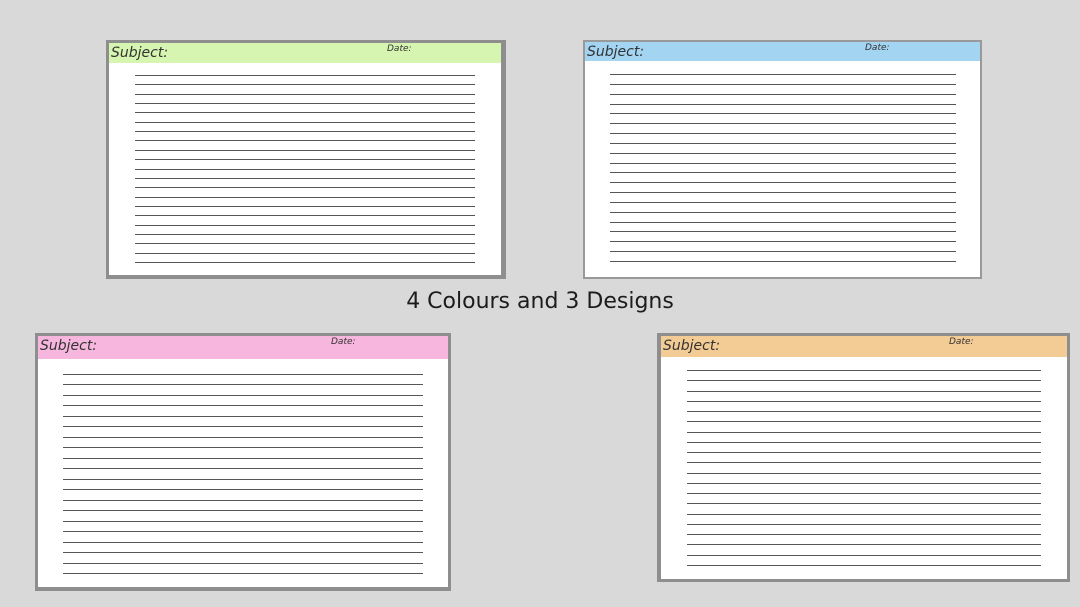 The image size is (1080, 607). I want to click on card-header-orange: Subject: Date:, so click(864, 346).